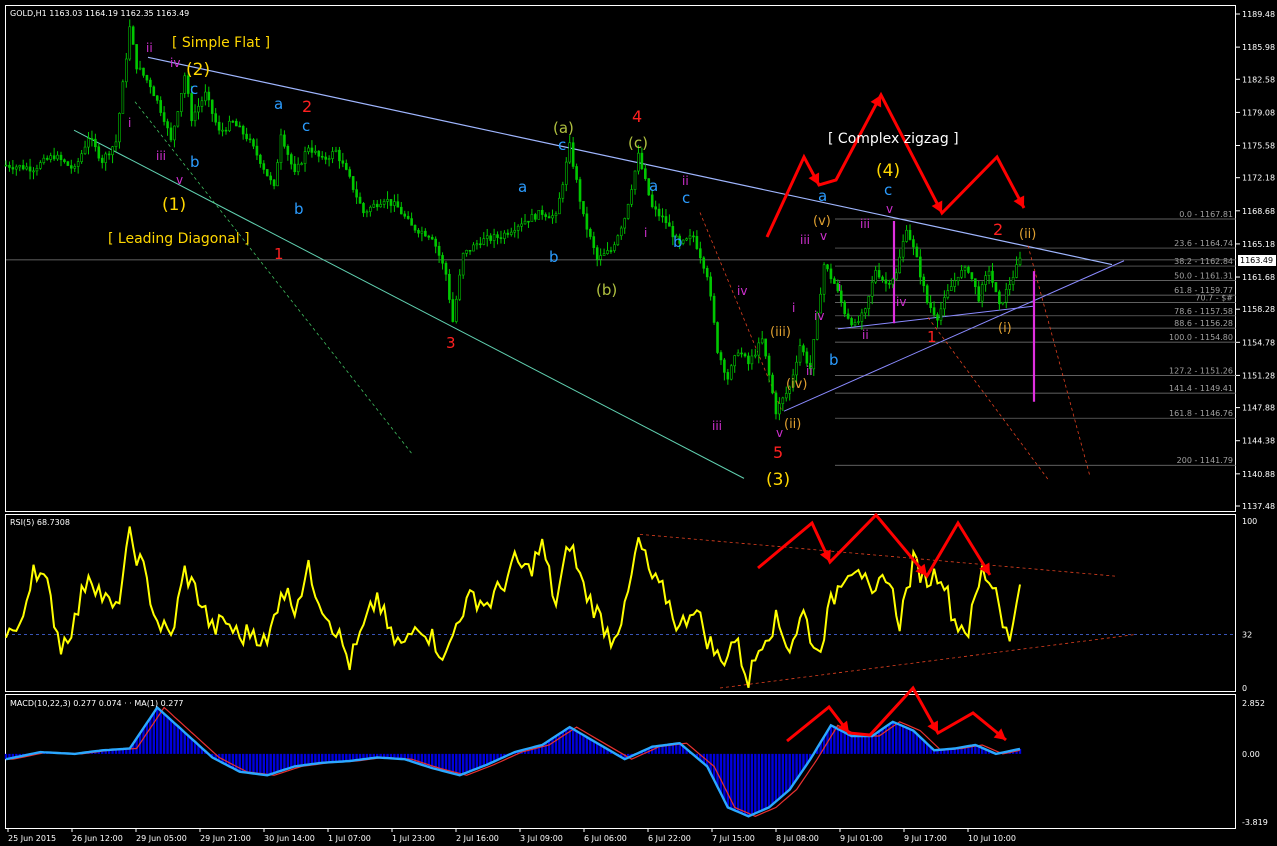  What do you see at coordinates (1247, 635) in the screenshot?
I see `rsi-axis-label: 32` at bounding box center [1247, 635].